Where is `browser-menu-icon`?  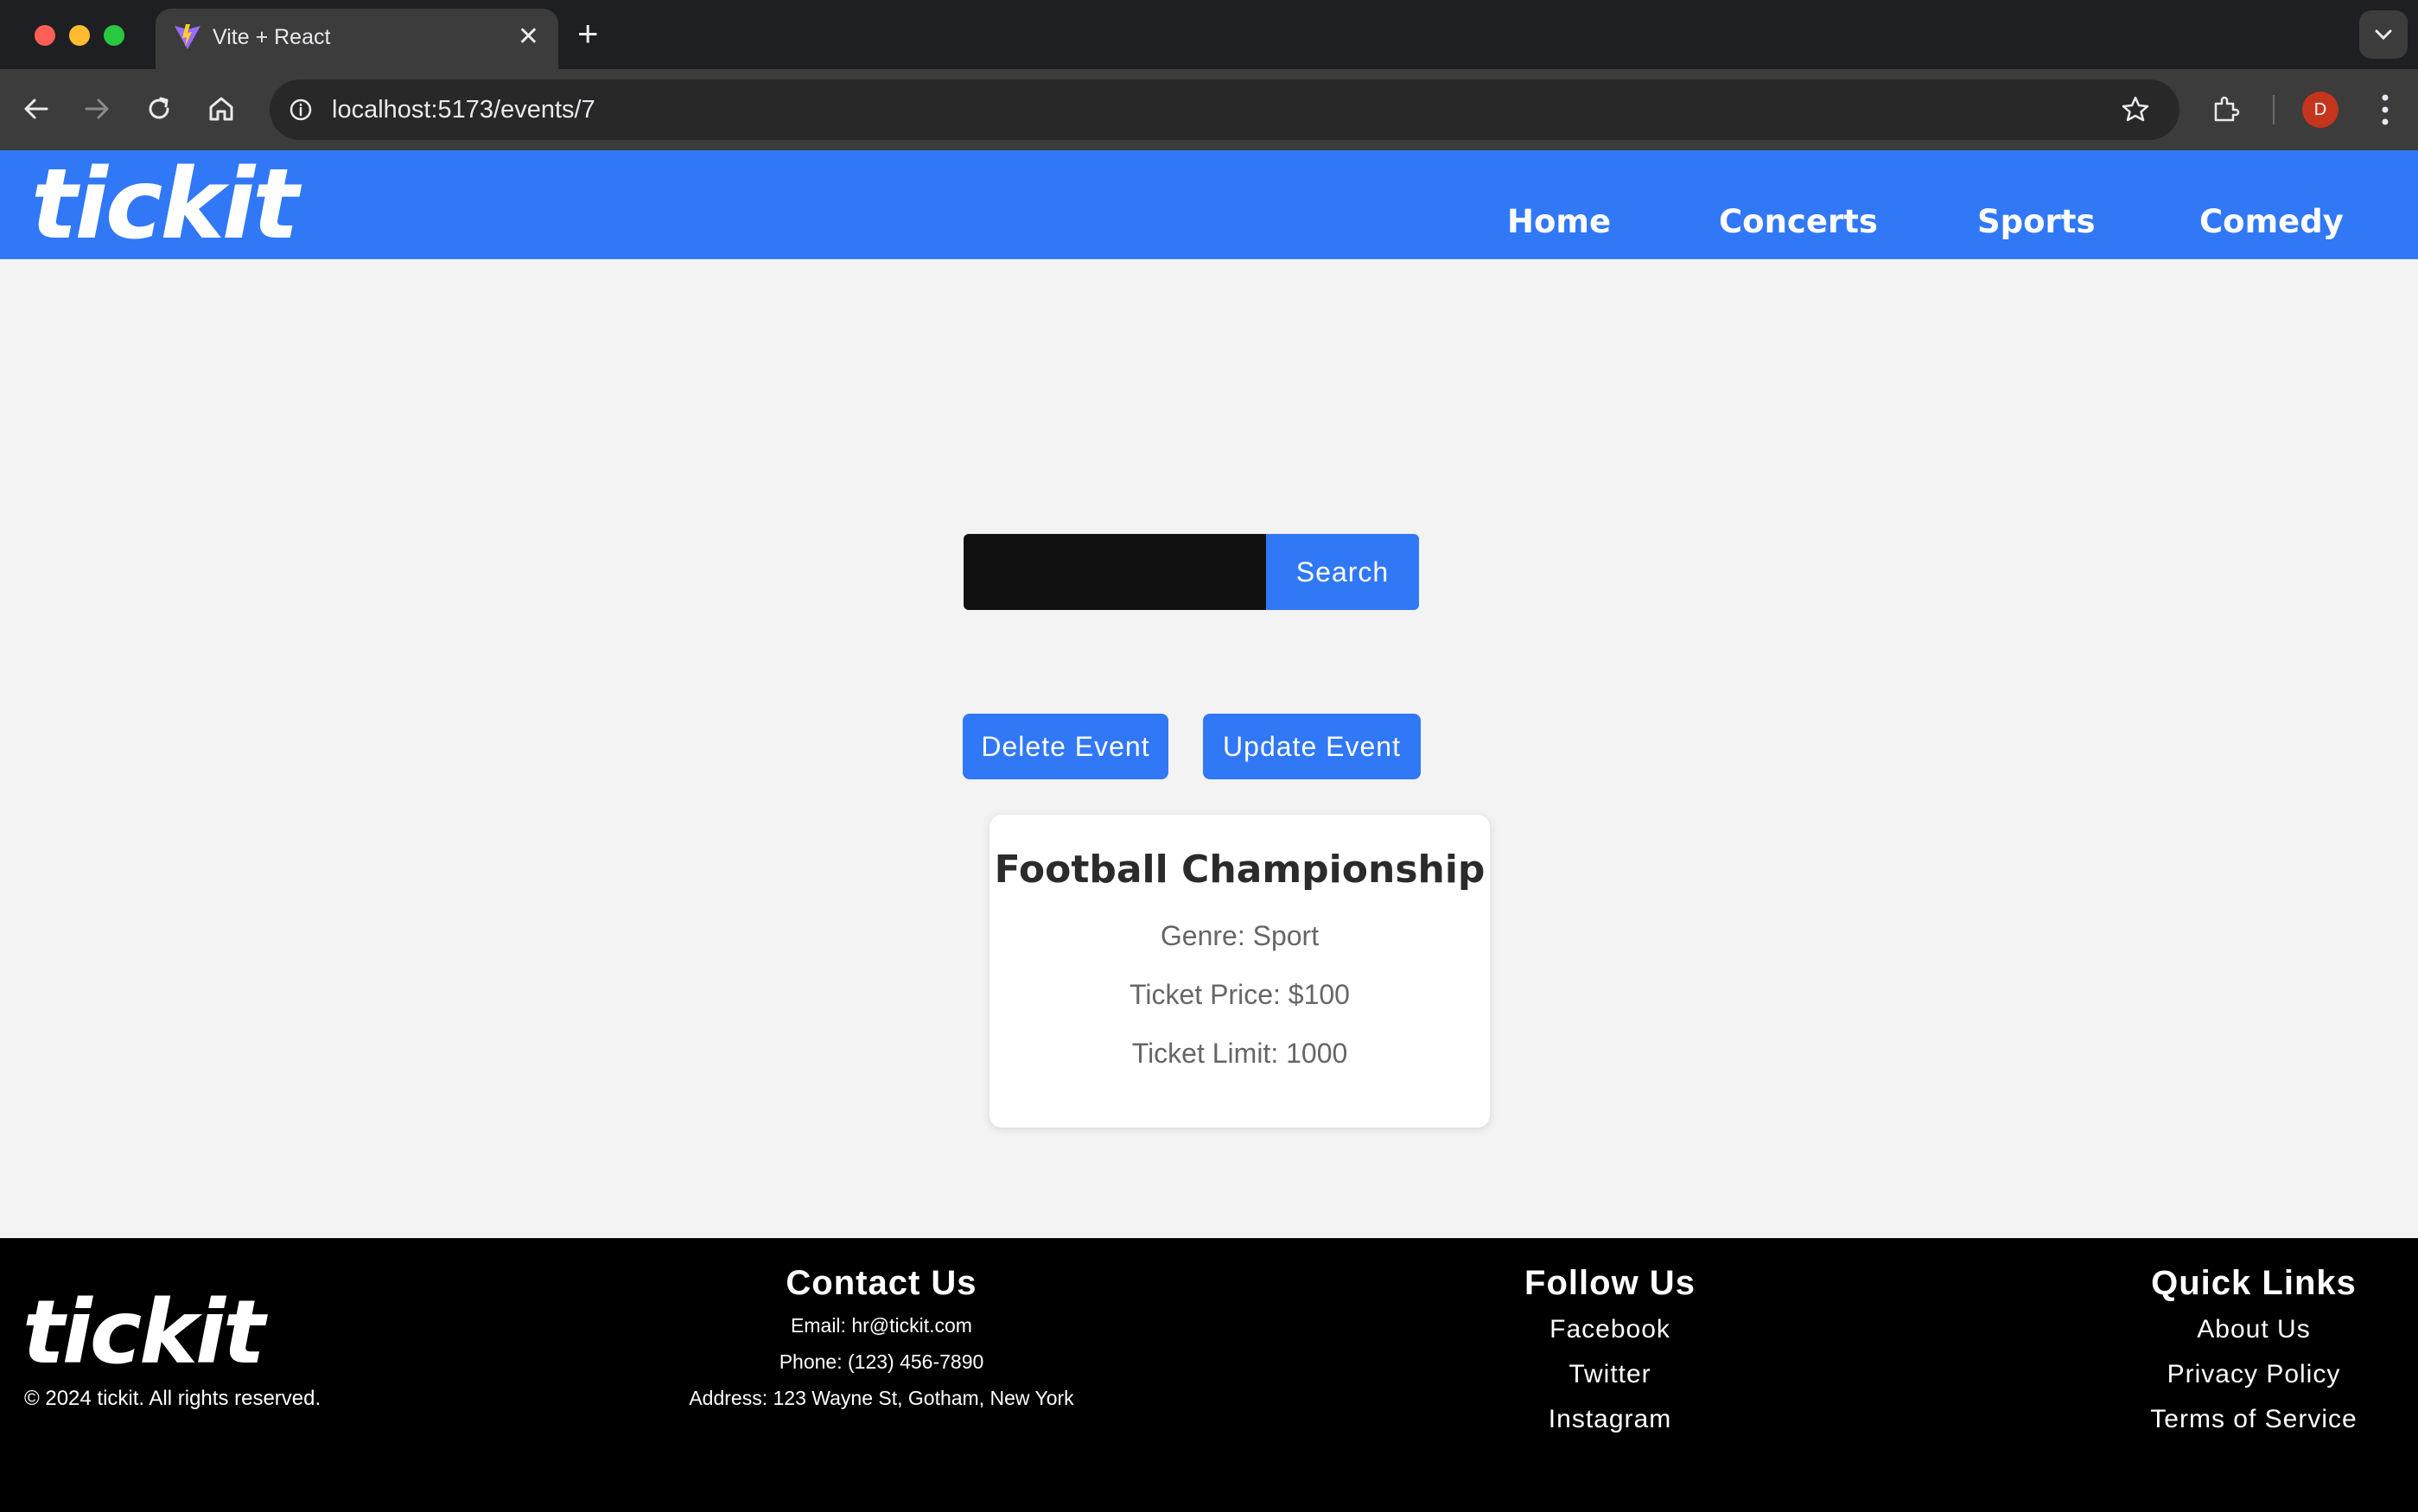
browser-menu-icon is located at coordinates (2385, 110).